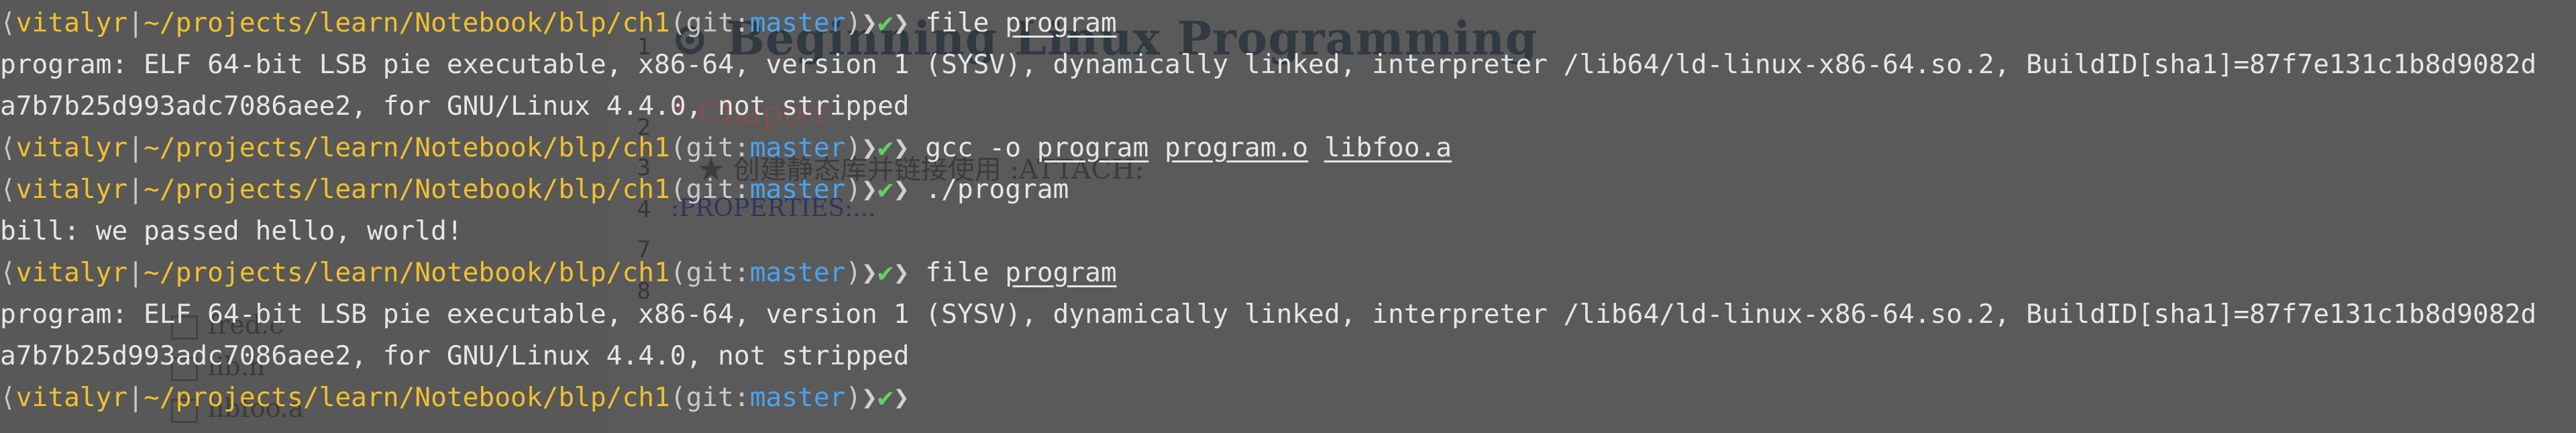  Describe the element at coordinates (989, 189) in the screenshot. I see `command-text: ./program` at that location.